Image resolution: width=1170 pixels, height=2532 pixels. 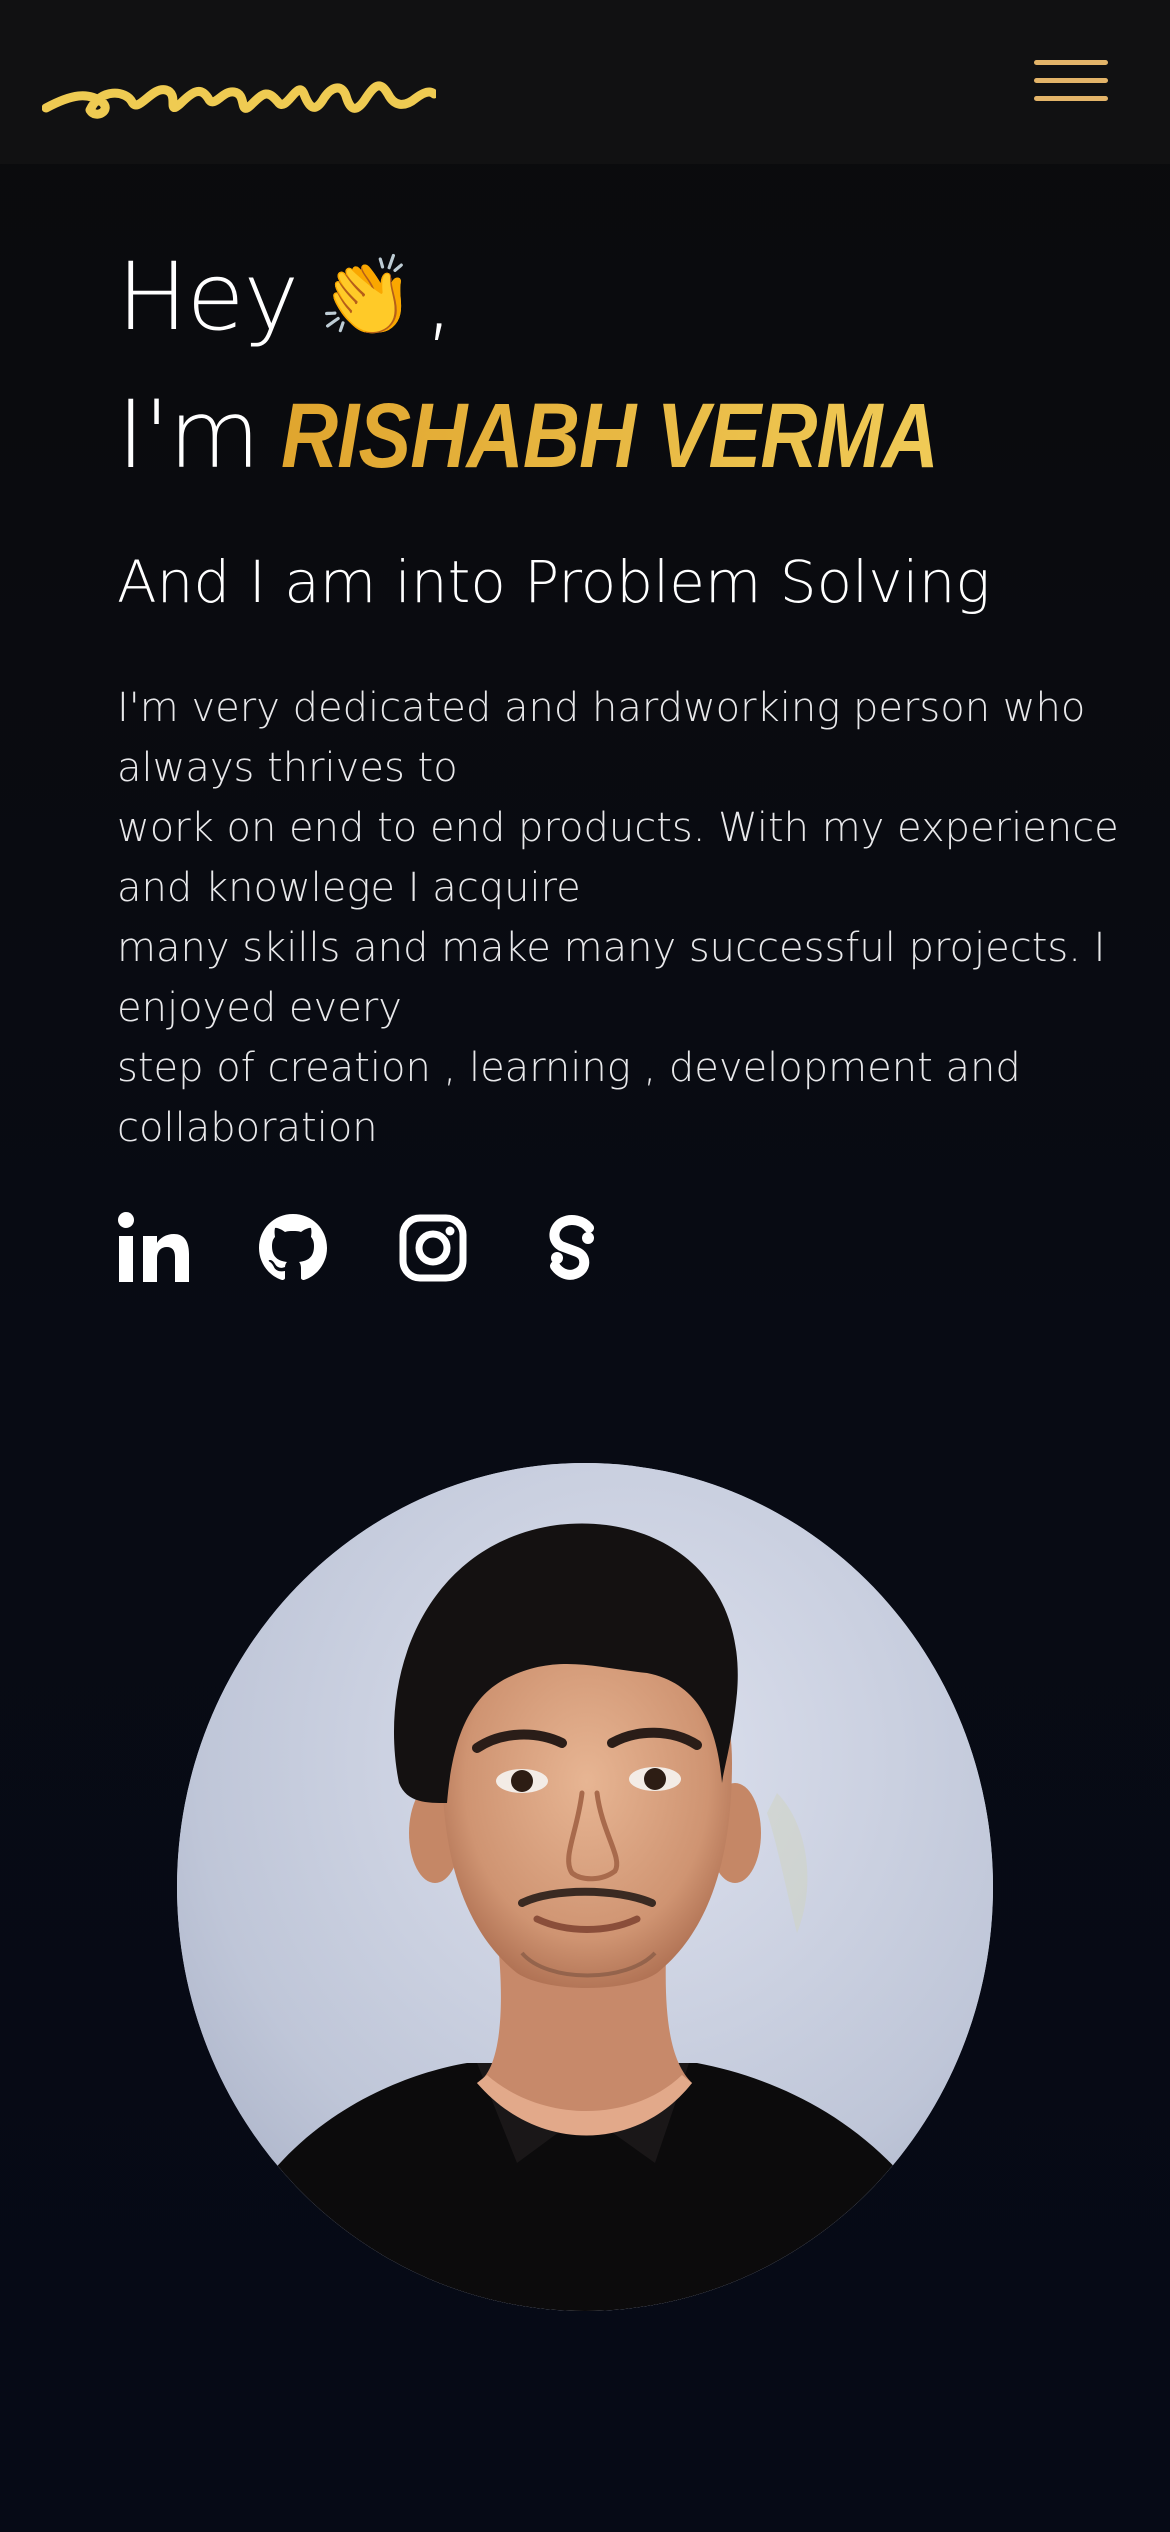 What do you see at coordinates (585, 82) in the screenshot?
I see `navbar` at bounding box center [585, 82].